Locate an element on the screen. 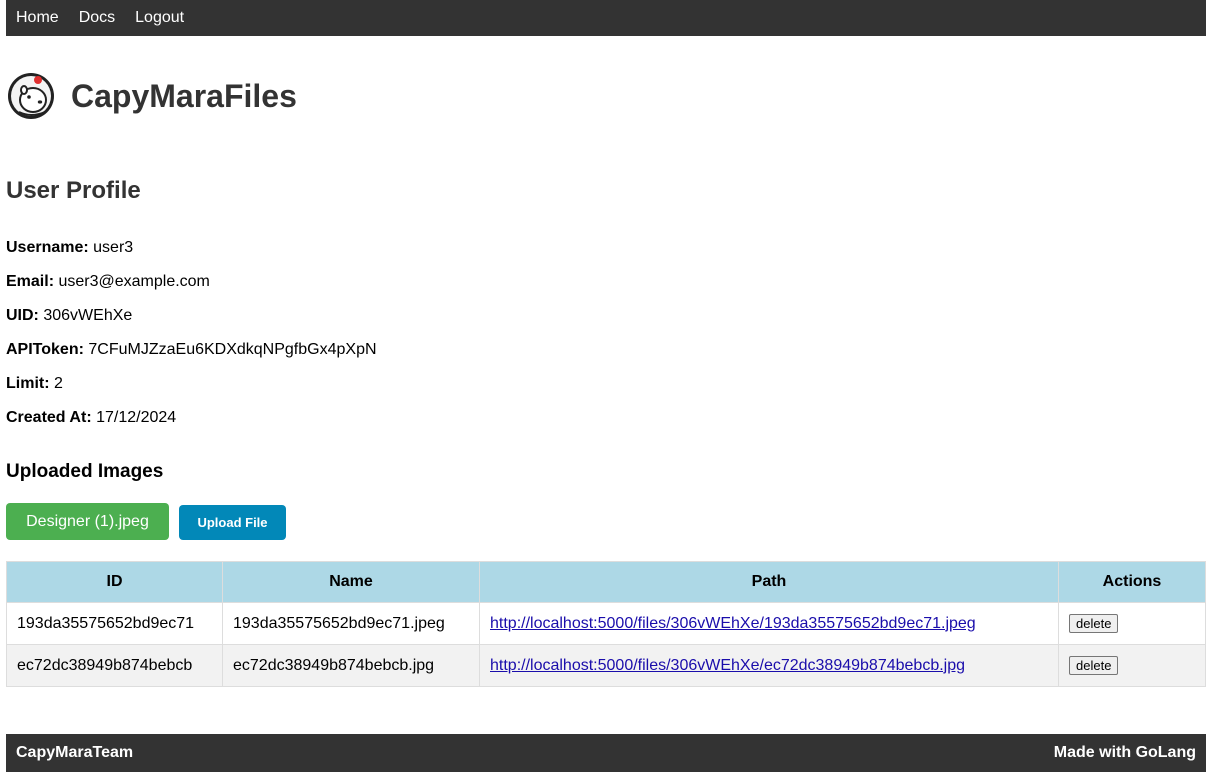 The width and height of the screenshot is (1216, 772). profile-uid: UID: 306vWEhXe is located at coordinates (69, 316).